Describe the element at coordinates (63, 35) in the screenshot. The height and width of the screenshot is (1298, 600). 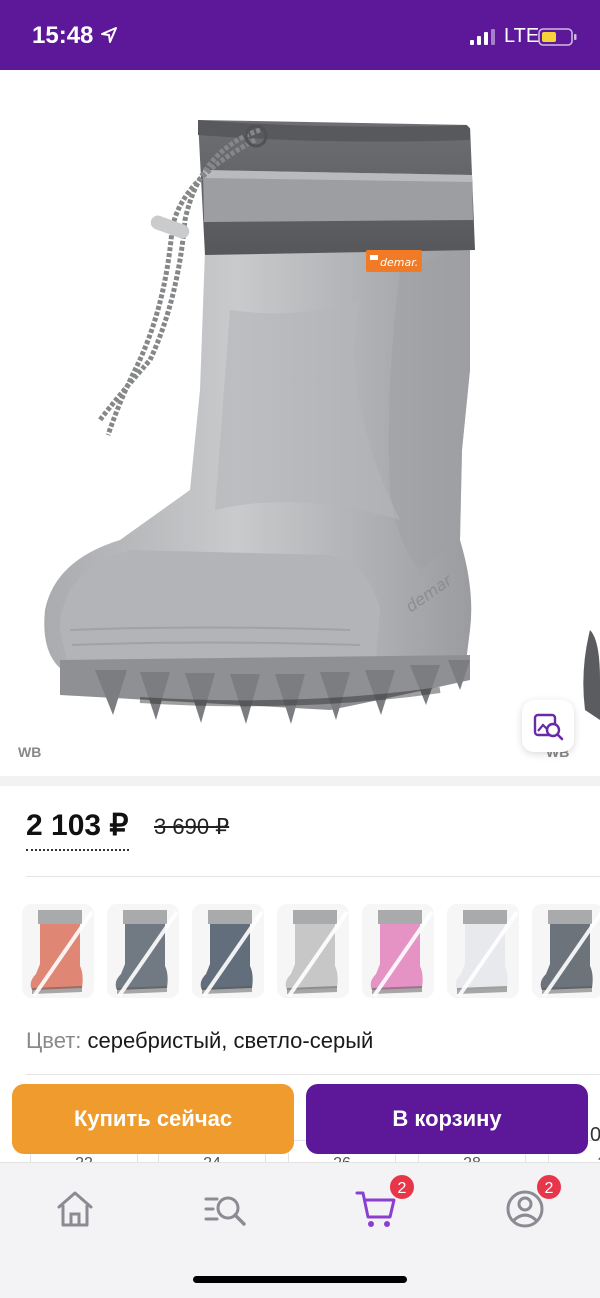
I see `status-time: 15:48` at that location.